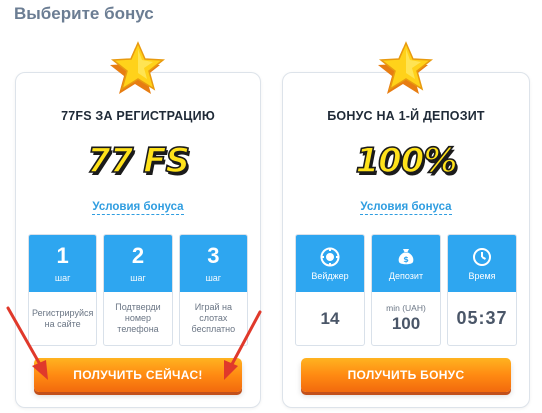 The width and height of the screenshot is (542, 413). What do you see at coordinates (330, 275) in the screenshot?
I see `stat-label: Вейджер` at bounding box center [330, 275].